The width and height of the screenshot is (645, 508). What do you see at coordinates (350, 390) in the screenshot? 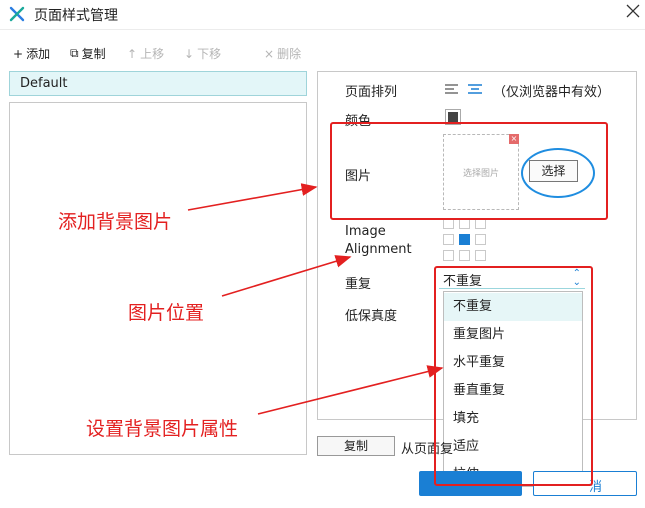
I see `arrow-bg-props` at bounding box center [350, 390].